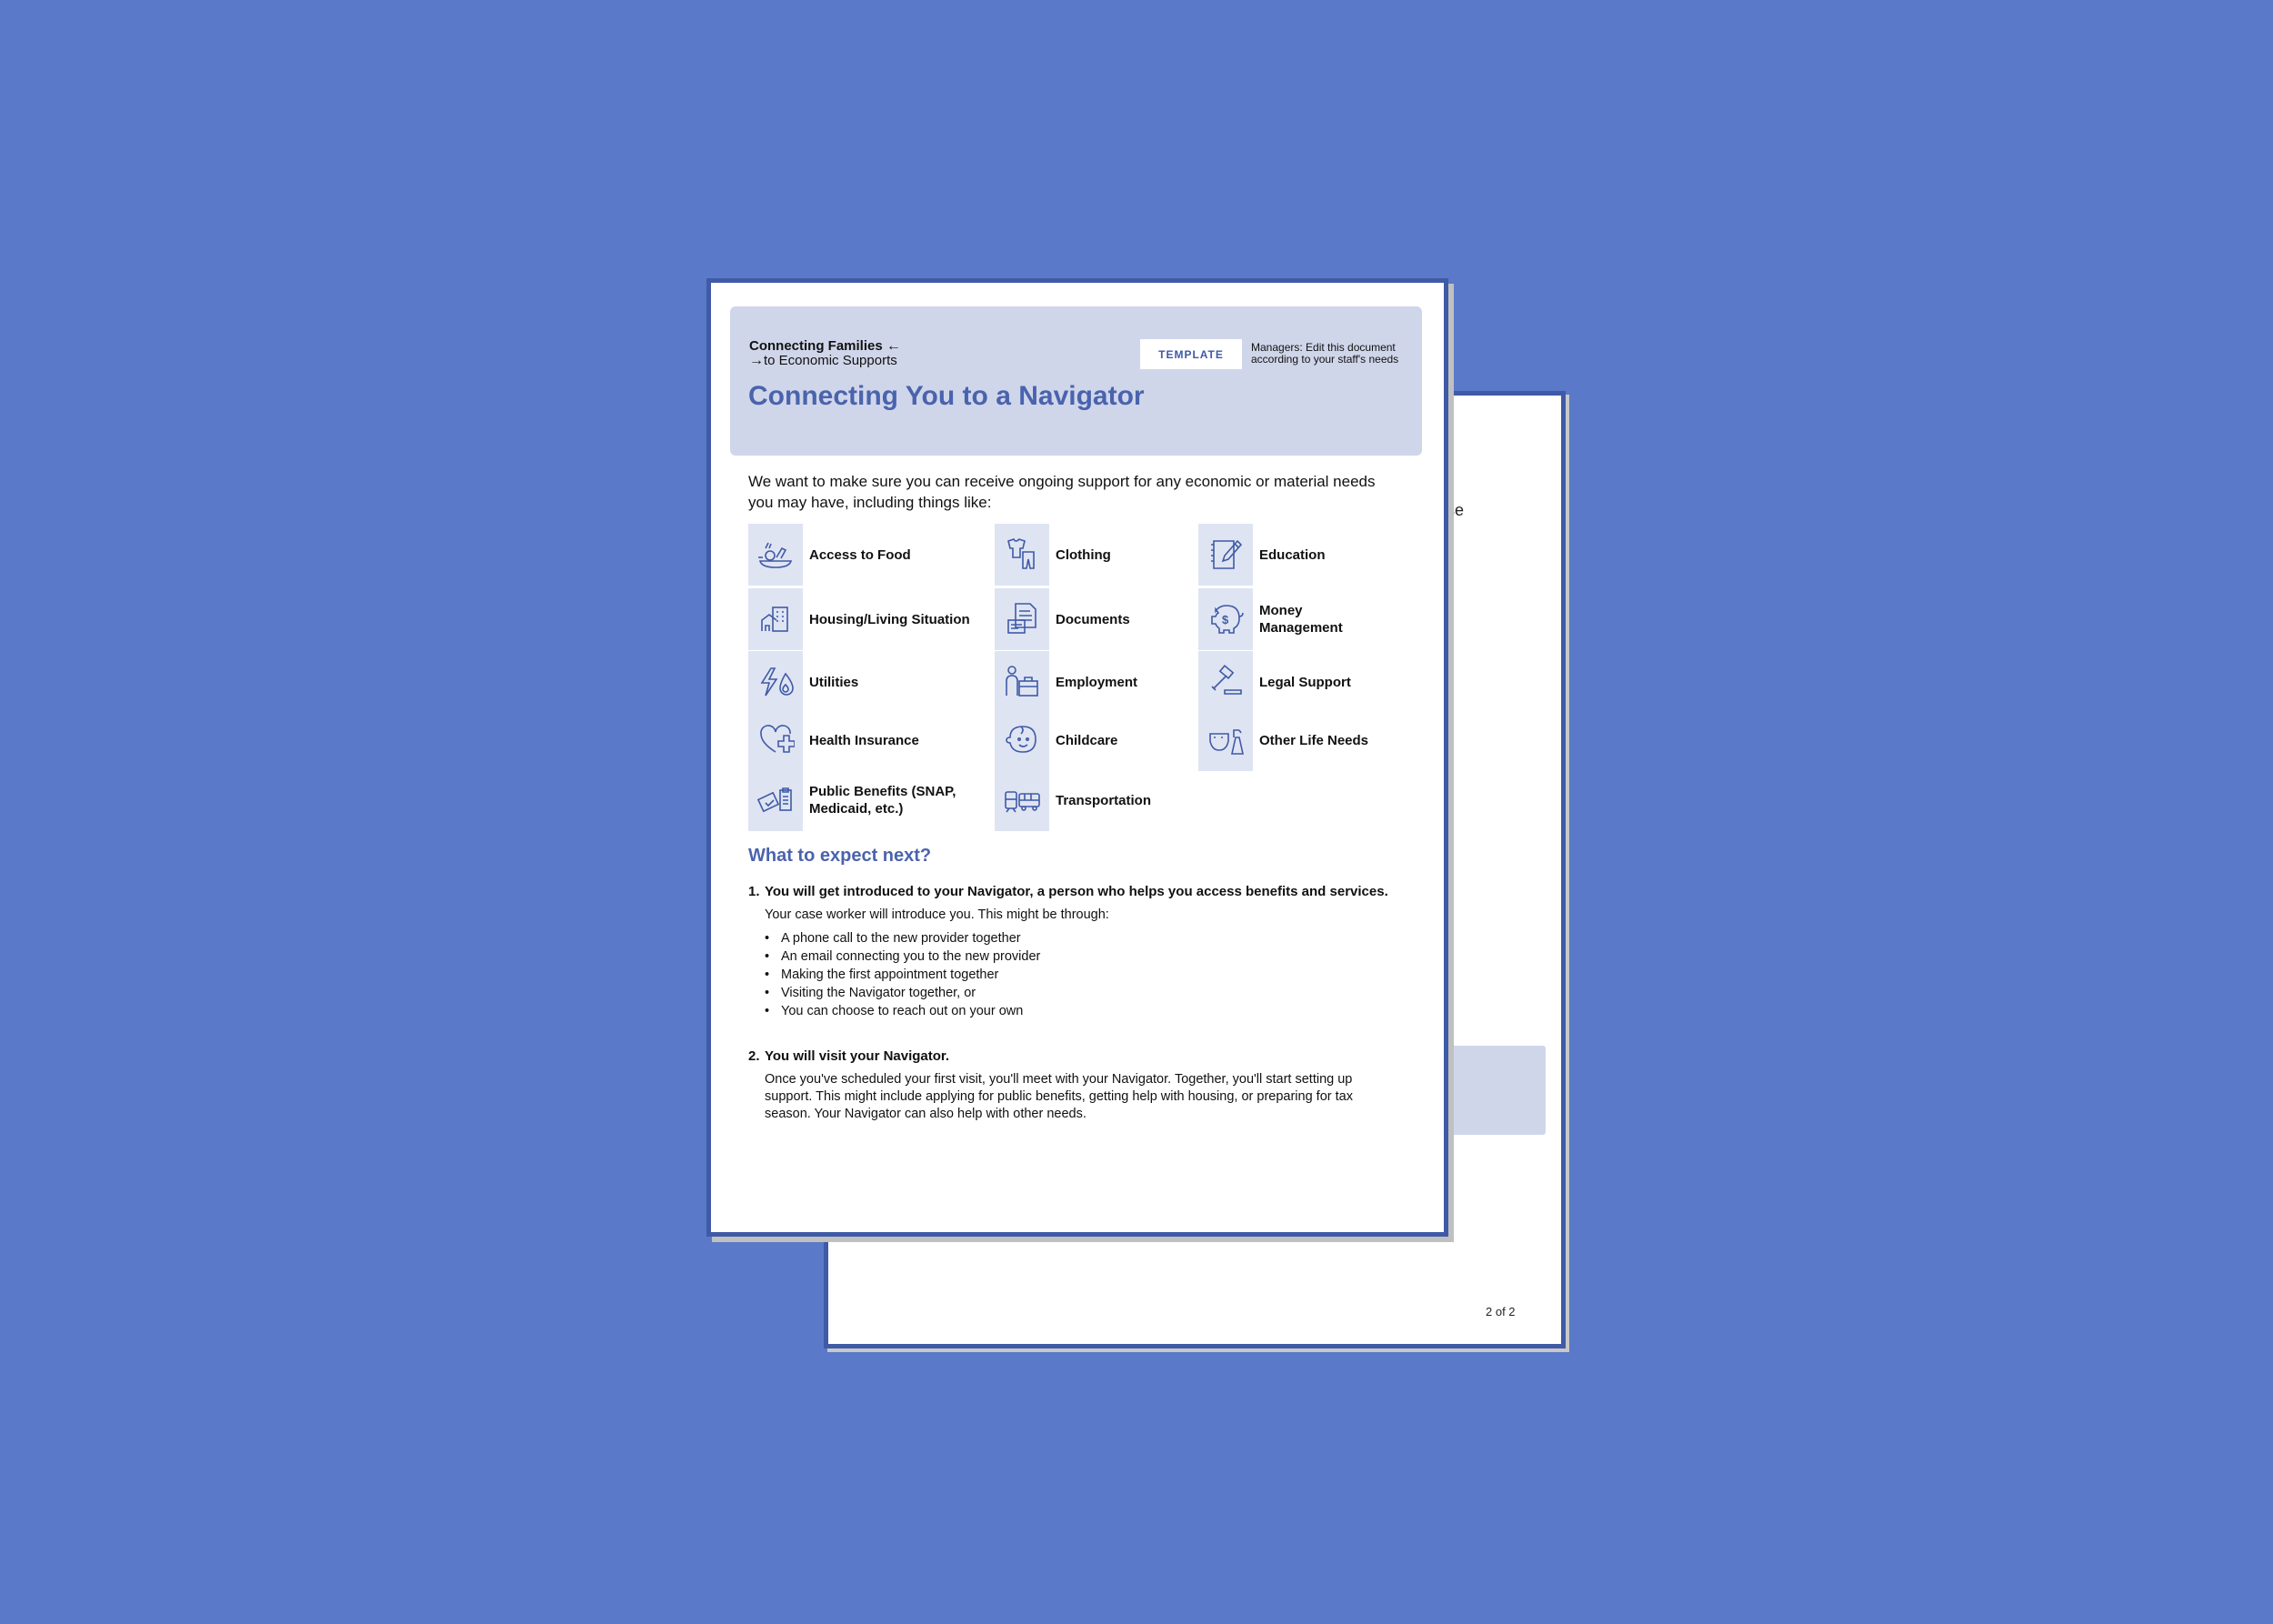 This screenshot has height=1624, width=2273. What do you see at coordinates (1093, 1011) in the screenshot?
I see `list-item: You can choose to reach out on your own` at bounding box center [1093, 1011].